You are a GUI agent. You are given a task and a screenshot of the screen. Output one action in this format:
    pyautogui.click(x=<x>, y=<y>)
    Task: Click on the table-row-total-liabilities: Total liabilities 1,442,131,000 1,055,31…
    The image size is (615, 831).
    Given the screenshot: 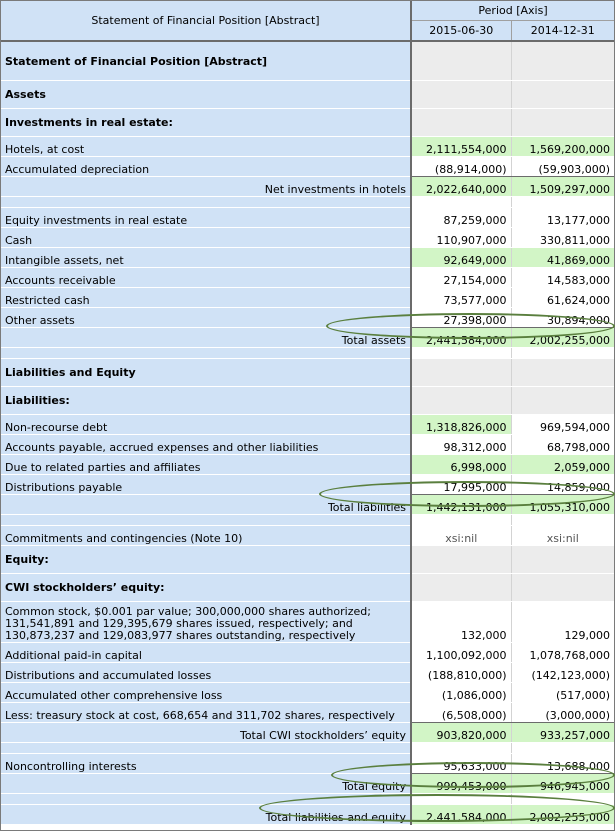 What is the action you would take?
    pyautogui.click(x=308, y=504)
    